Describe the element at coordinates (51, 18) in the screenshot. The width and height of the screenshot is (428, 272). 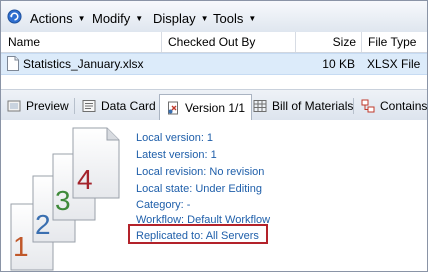
I see `menu-actions-label: Actions` at that location.